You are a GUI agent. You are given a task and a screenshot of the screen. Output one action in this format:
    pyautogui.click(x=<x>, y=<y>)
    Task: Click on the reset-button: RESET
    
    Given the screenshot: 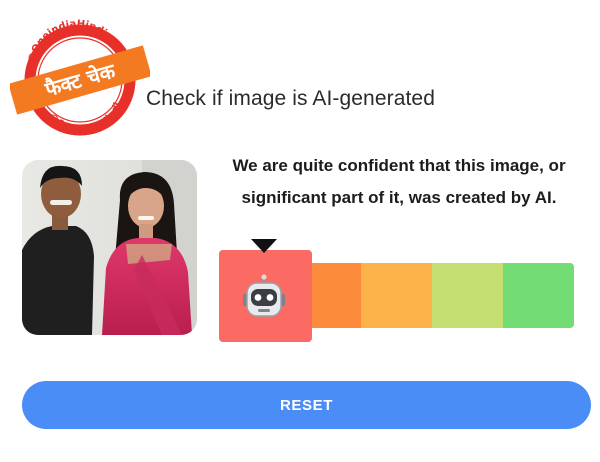 What is the action you would take?
    pyautogui.click(x=306, y=405)
    